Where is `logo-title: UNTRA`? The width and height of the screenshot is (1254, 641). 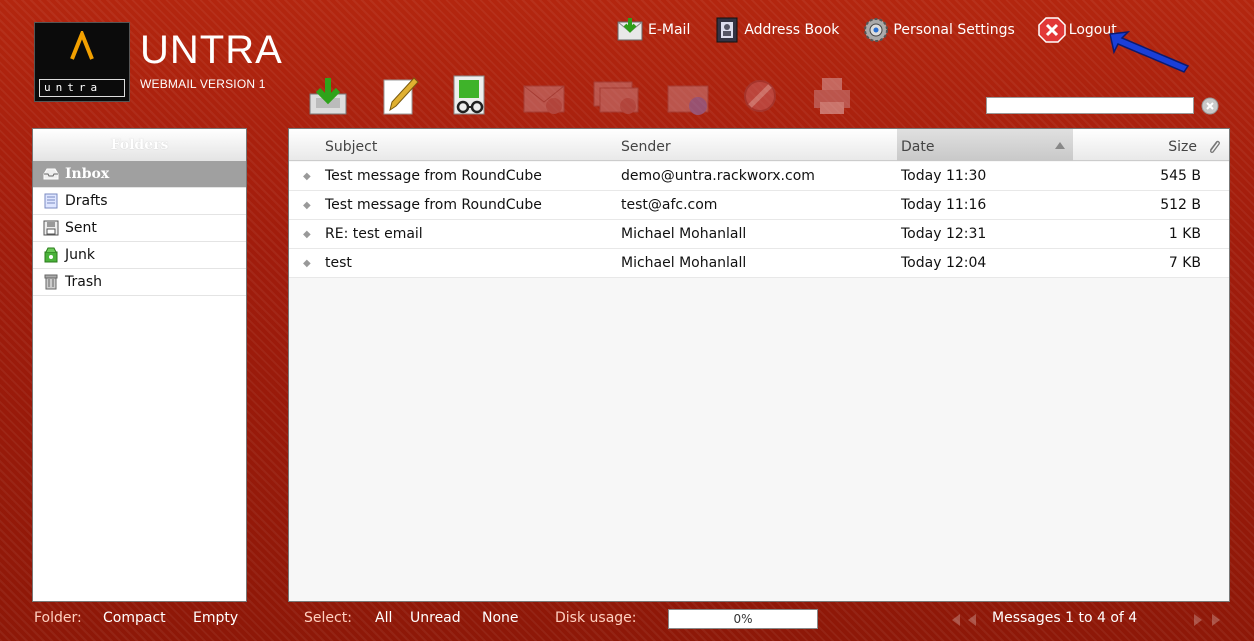
logo-title: UNTRA is located at coordinates (211, 50).